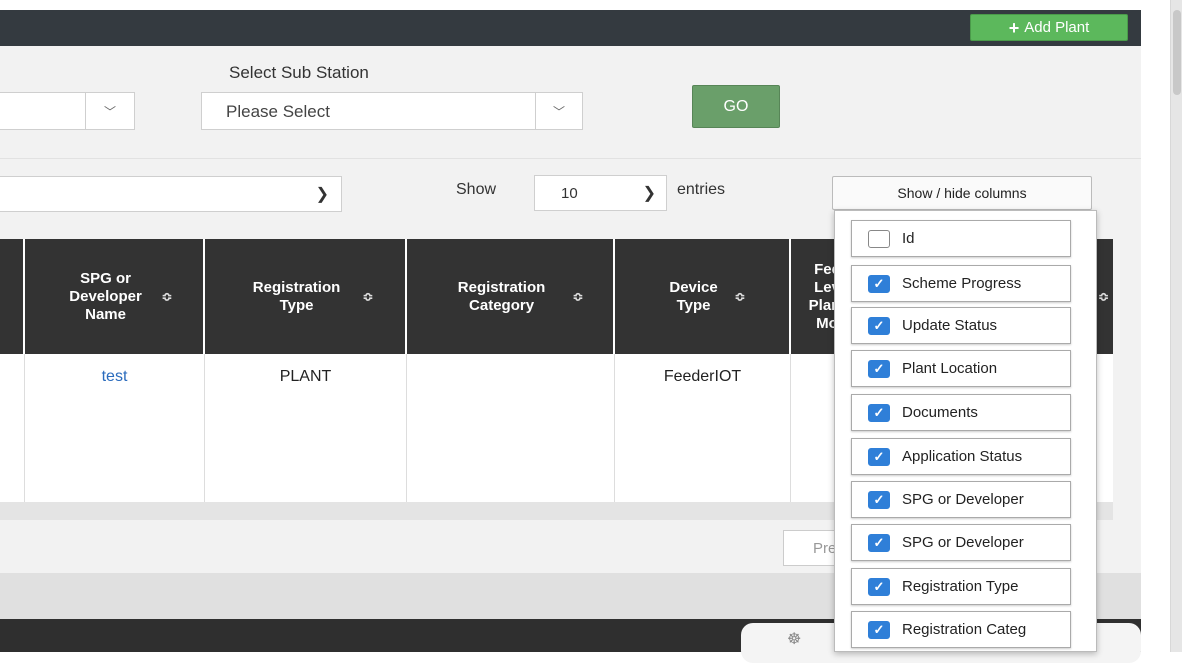 The width and height of the screenshot is (1182, 663). Describe the element at coordinates (105, 296) in the screenshot. I see `column-header-label: SPG or Developer Name` at that location.